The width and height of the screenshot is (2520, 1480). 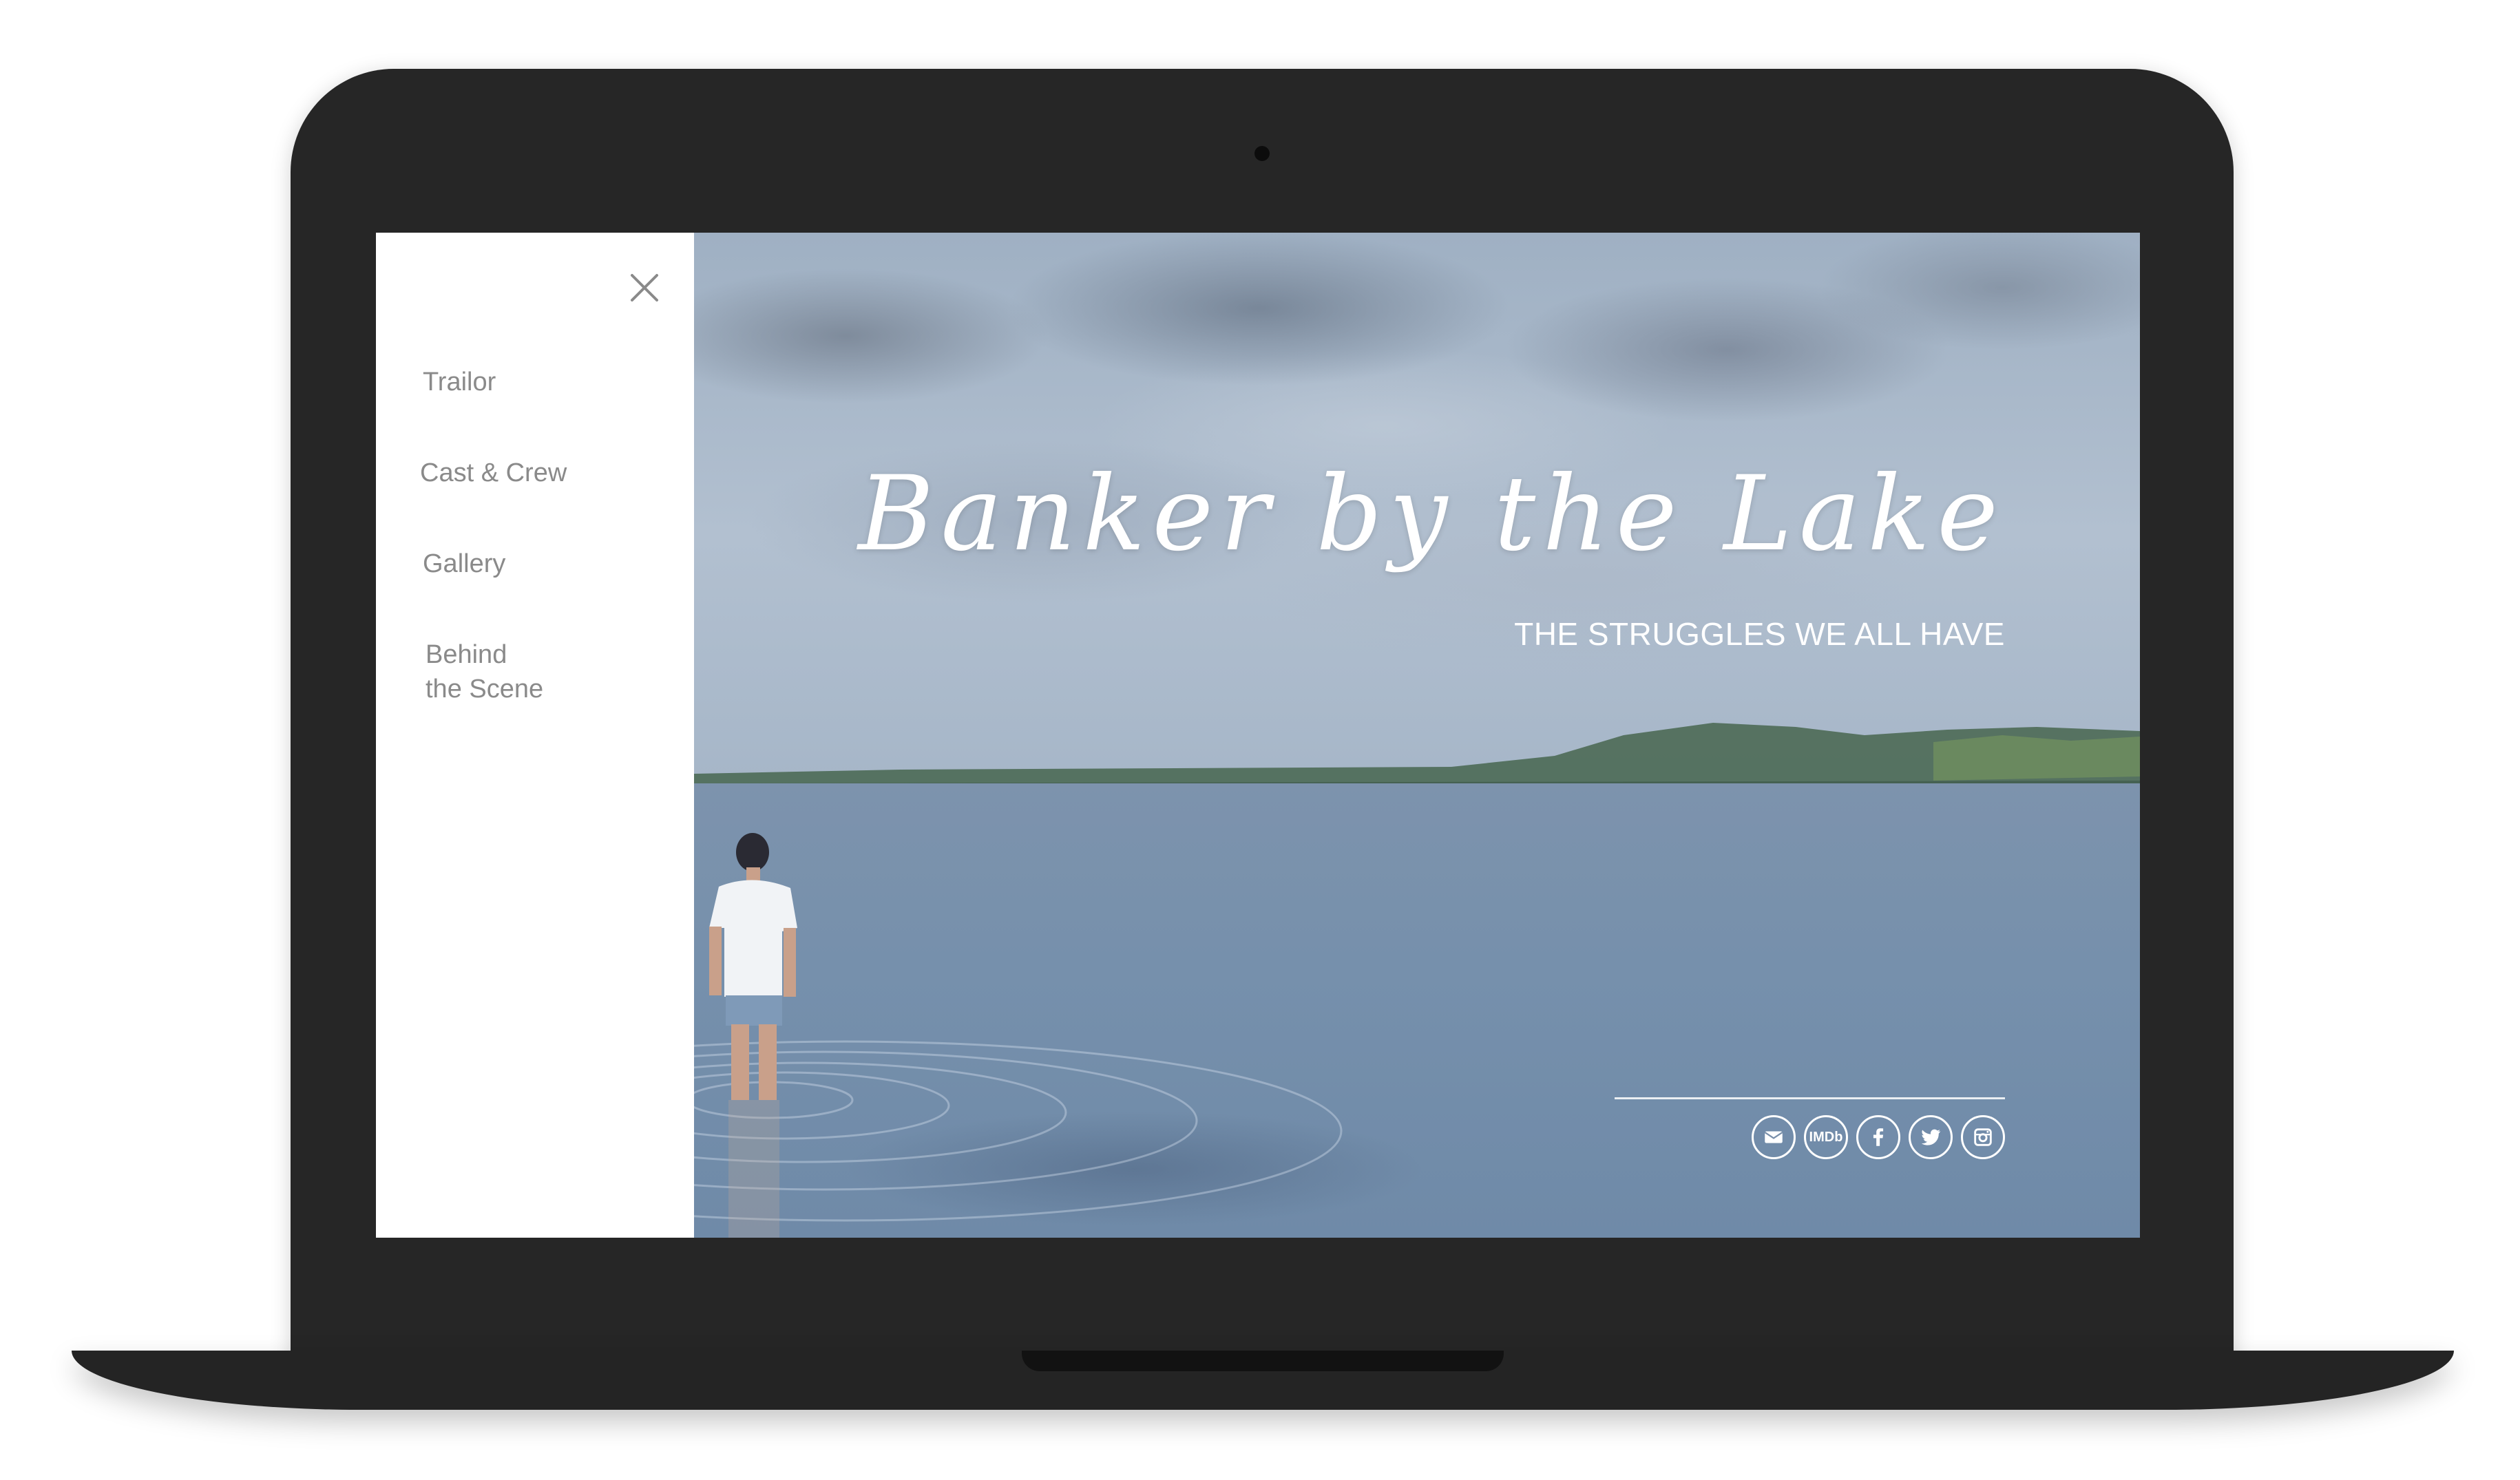 I want to click on close-icon, so click(x=644, y=287).